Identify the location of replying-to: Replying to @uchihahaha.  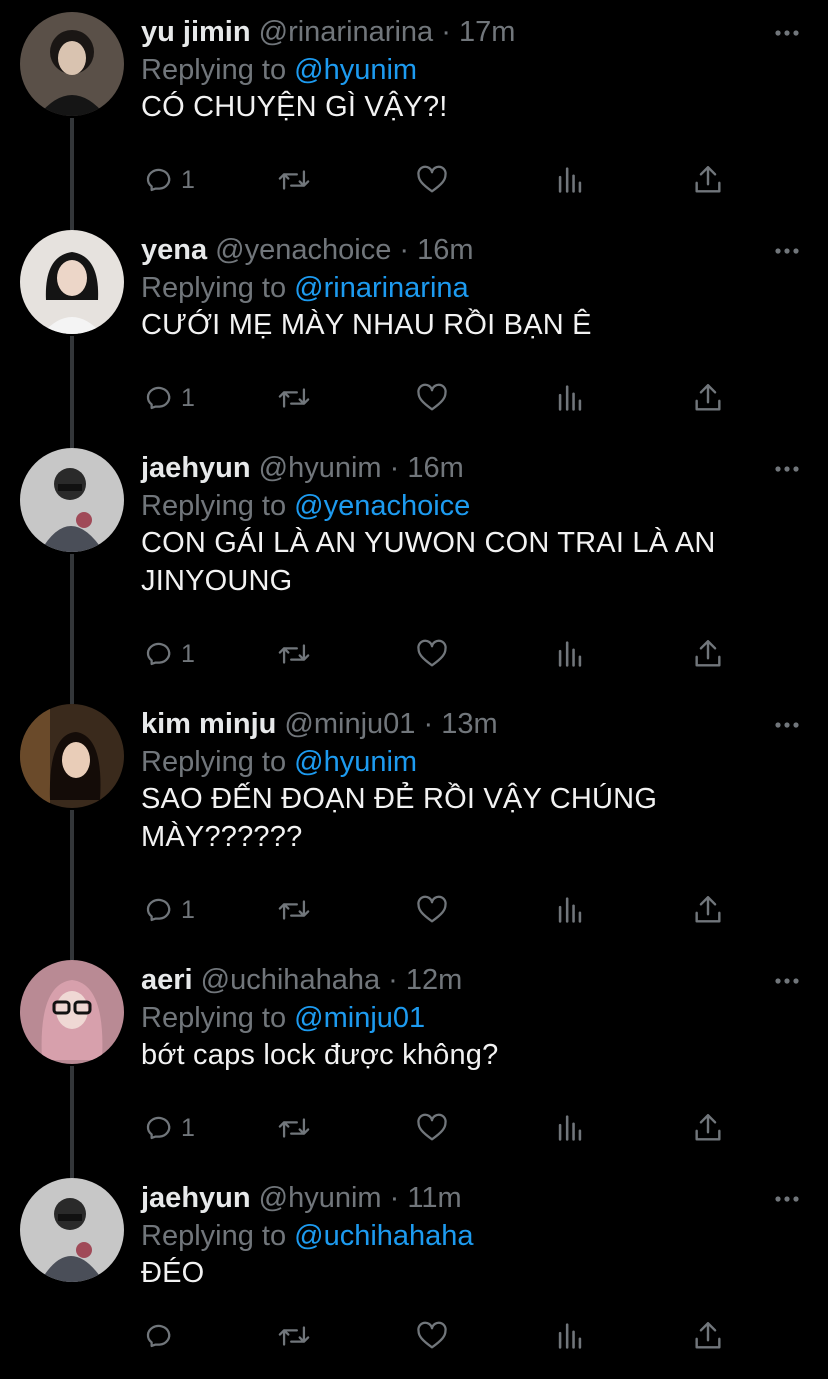
(307, 1236).